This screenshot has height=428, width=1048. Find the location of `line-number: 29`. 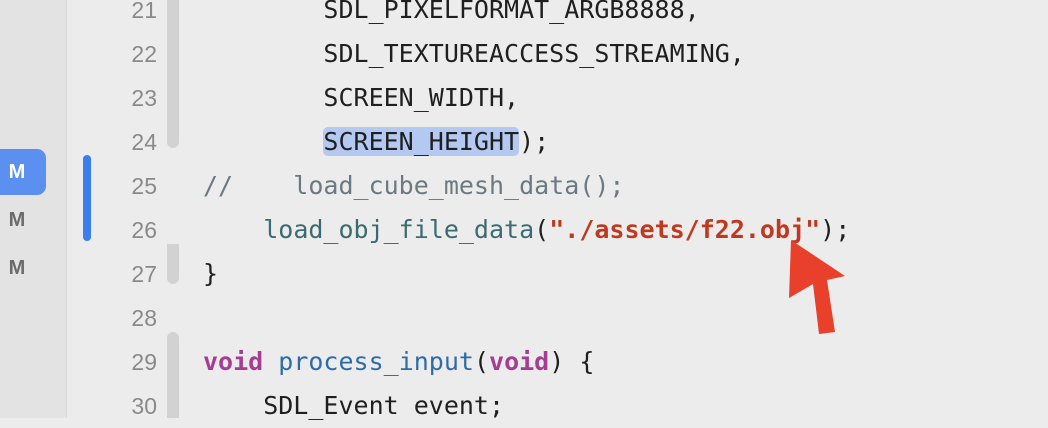

line-number: 29 is located at coordinates (144, 362).